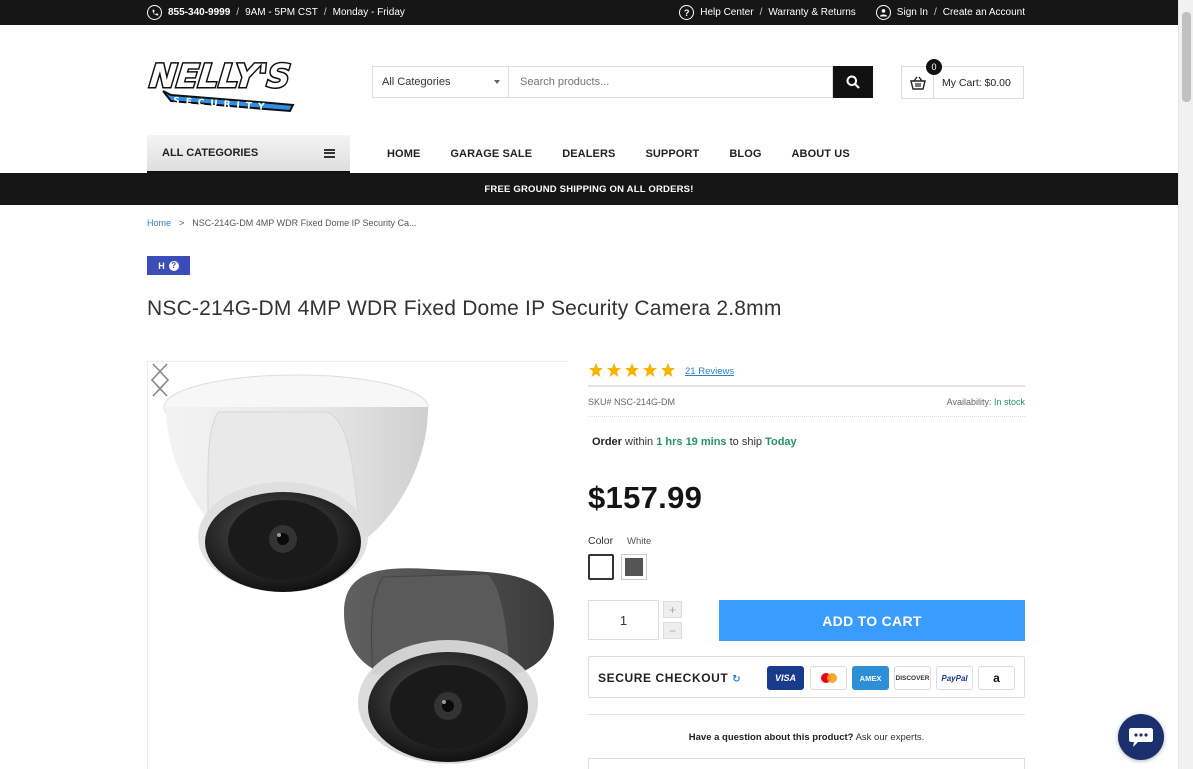  Describe the element at coordinates (984, 12) in the screenshot. I see `create-account-link: Create an Account` at that location.